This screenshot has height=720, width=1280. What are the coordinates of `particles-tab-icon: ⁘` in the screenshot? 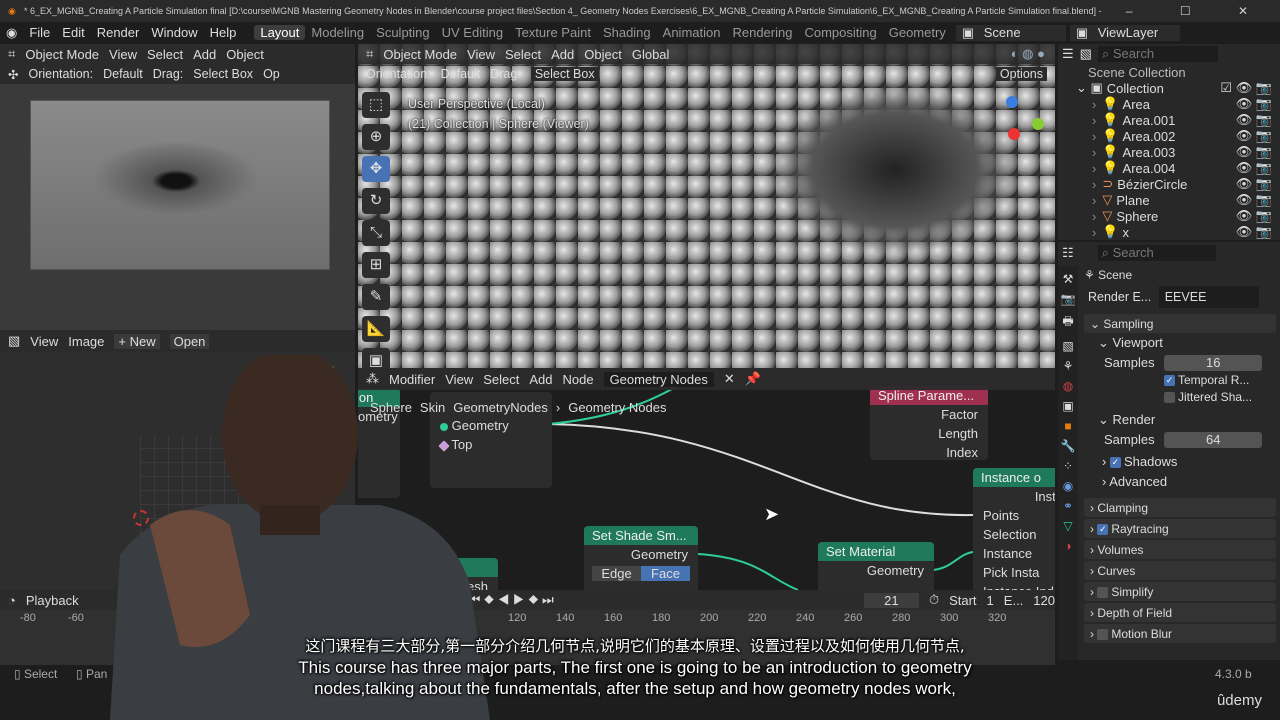 It's located at (1068, 466).